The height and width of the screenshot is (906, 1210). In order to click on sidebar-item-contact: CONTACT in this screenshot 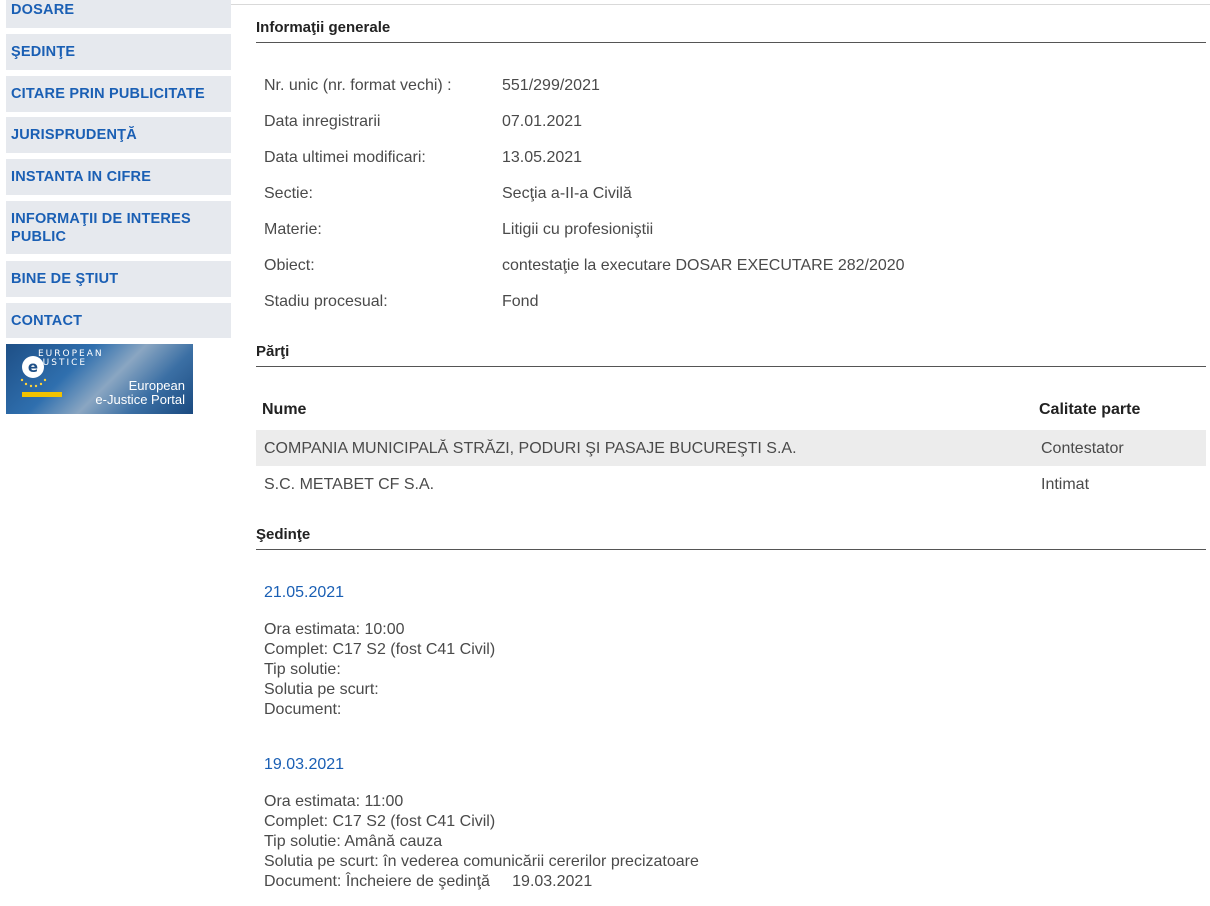, I will do `click(118, 320)`.